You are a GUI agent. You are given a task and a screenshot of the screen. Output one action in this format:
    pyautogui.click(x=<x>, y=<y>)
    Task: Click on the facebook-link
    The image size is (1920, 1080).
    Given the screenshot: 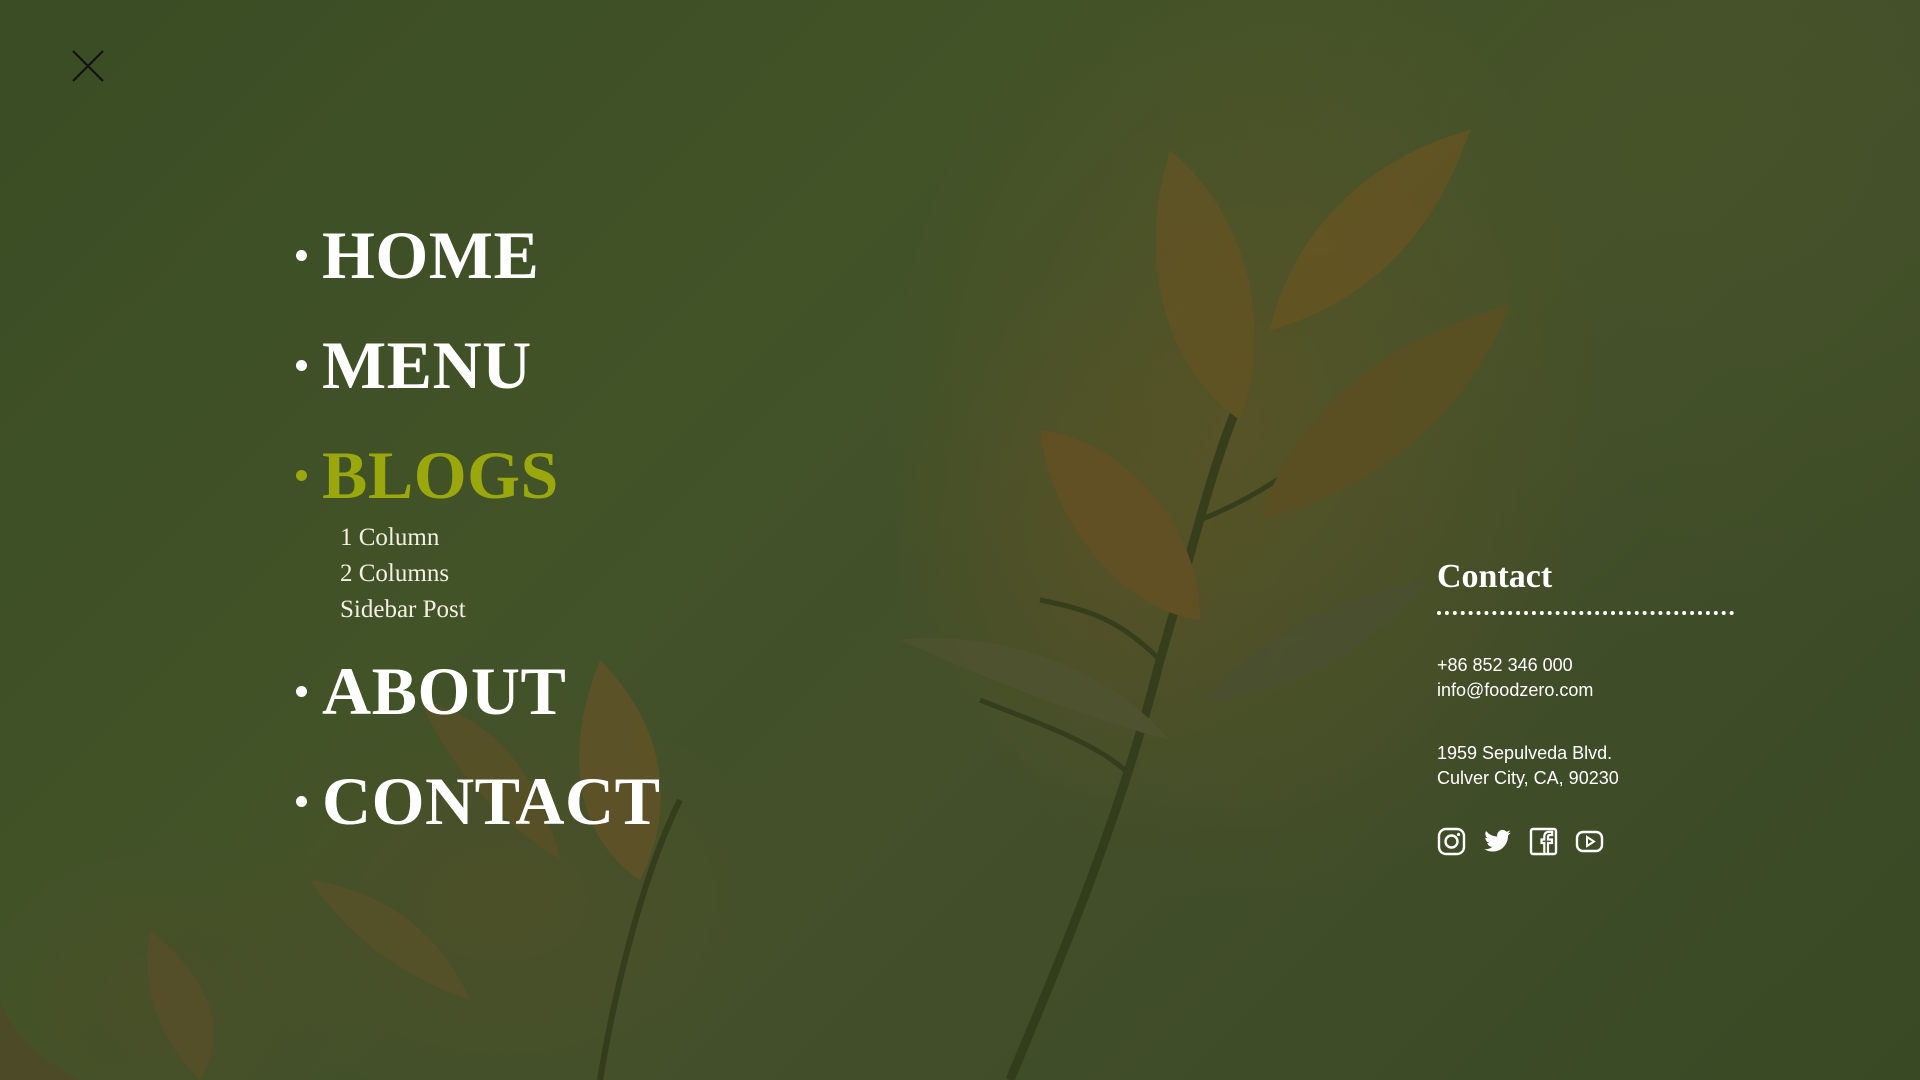 What is the action you would take?
    pyautogui.click(x=1543, y=841)
    